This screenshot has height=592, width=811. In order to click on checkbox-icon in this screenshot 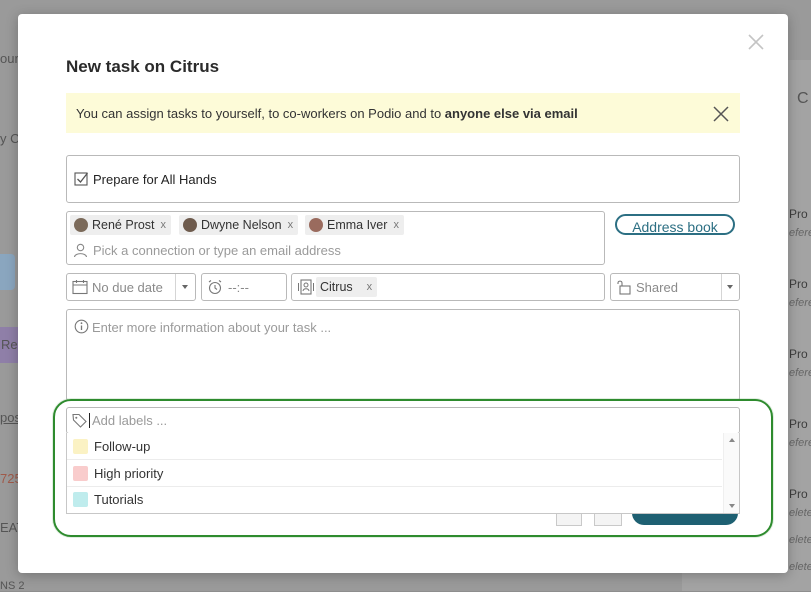, I will do `click(81, 179)`.